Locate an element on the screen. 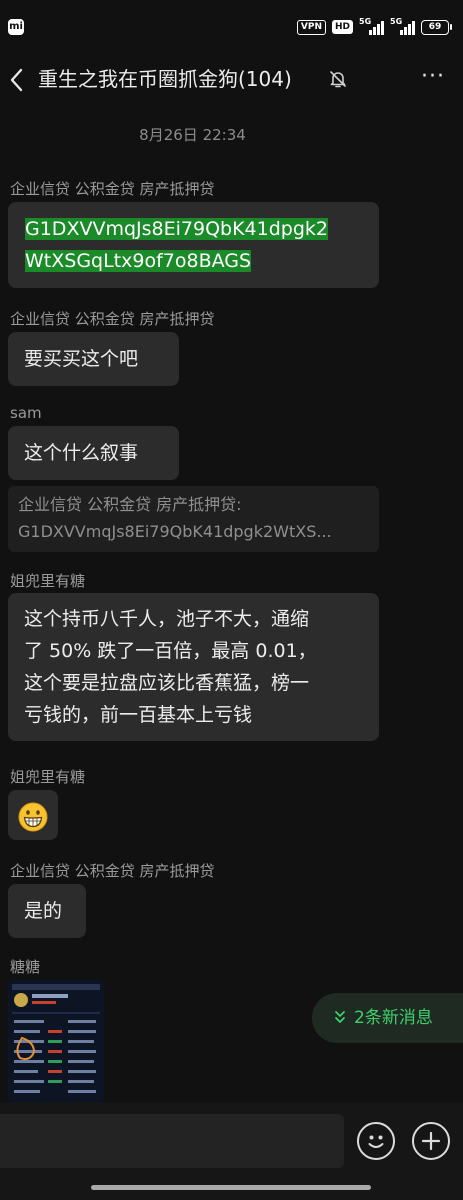 This screenshot has height=1200, width=463. back-button is located at coordinates (17, 81).